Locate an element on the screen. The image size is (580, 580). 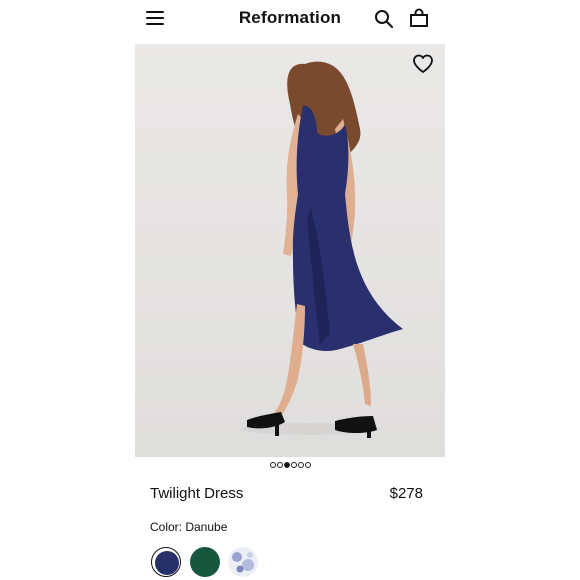
top-nav-bar: Reformation is located at coordinates (290, 20).